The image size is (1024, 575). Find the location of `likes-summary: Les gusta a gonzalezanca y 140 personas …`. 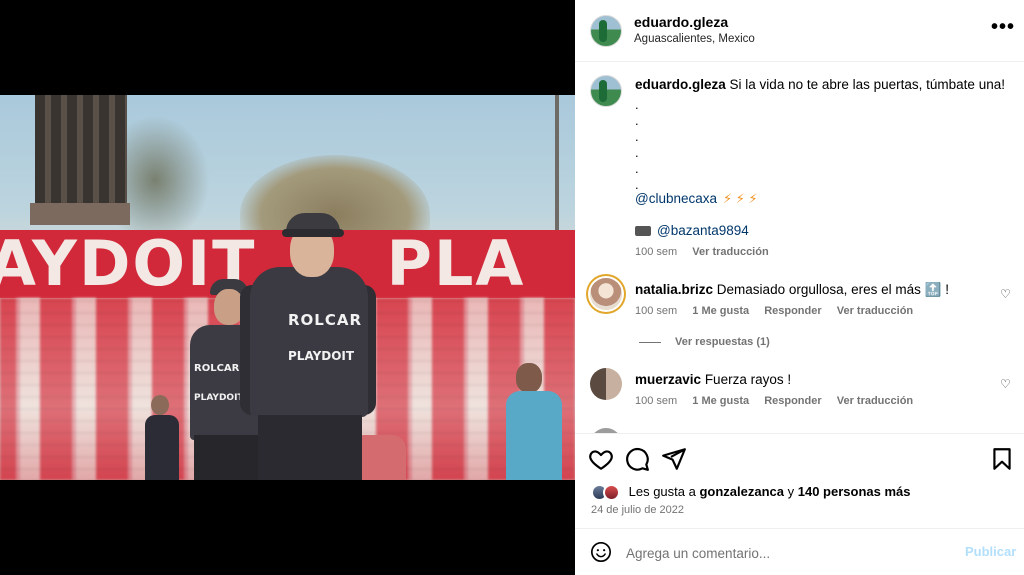

likes-summary: Les gusta a gonzalezanca y 140 personas … is located at coordinates (751, 493).